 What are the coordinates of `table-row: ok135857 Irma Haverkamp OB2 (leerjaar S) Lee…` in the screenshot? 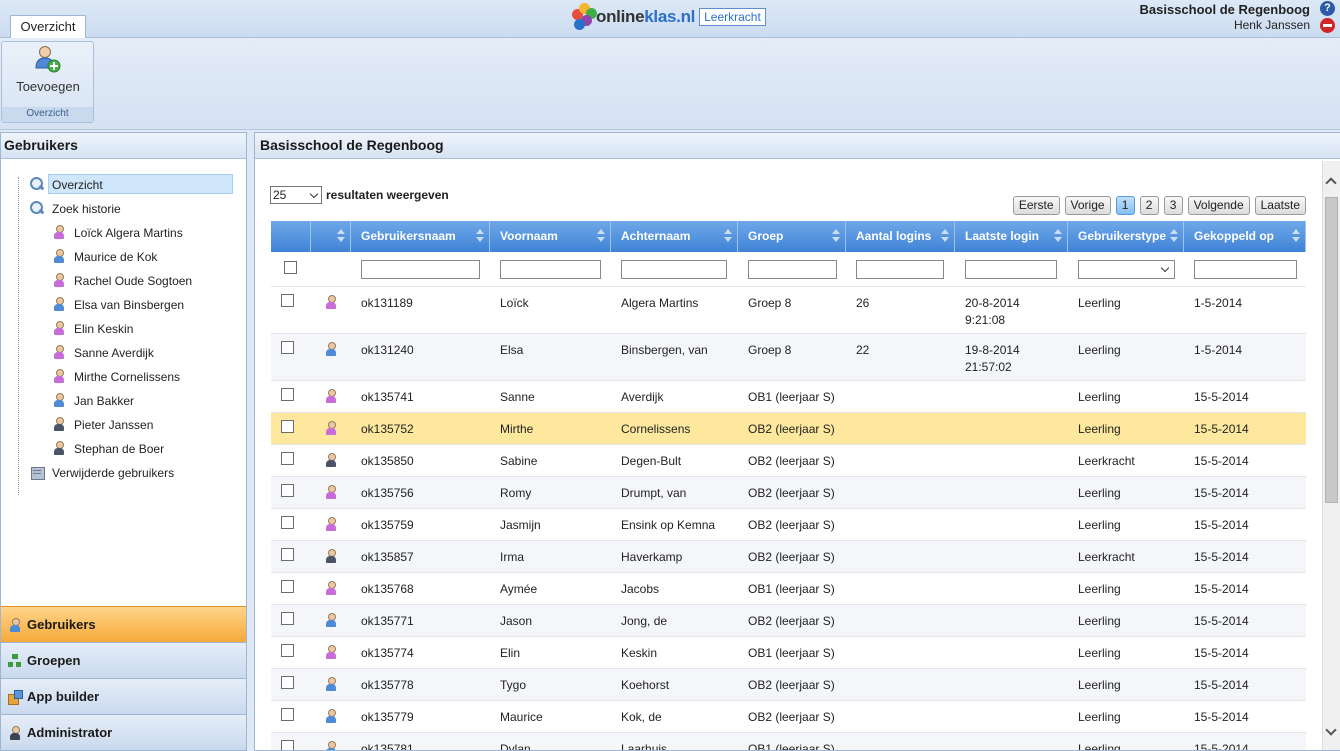 It's located at (788, 557).